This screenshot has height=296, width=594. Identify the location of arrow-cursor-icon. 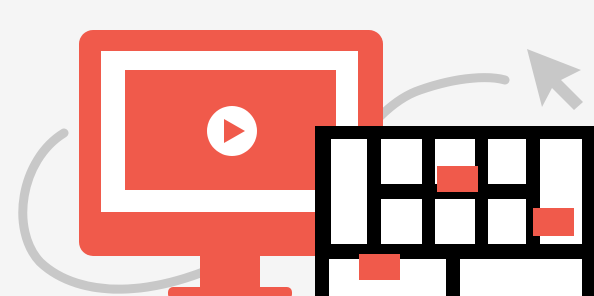
(555, 79).